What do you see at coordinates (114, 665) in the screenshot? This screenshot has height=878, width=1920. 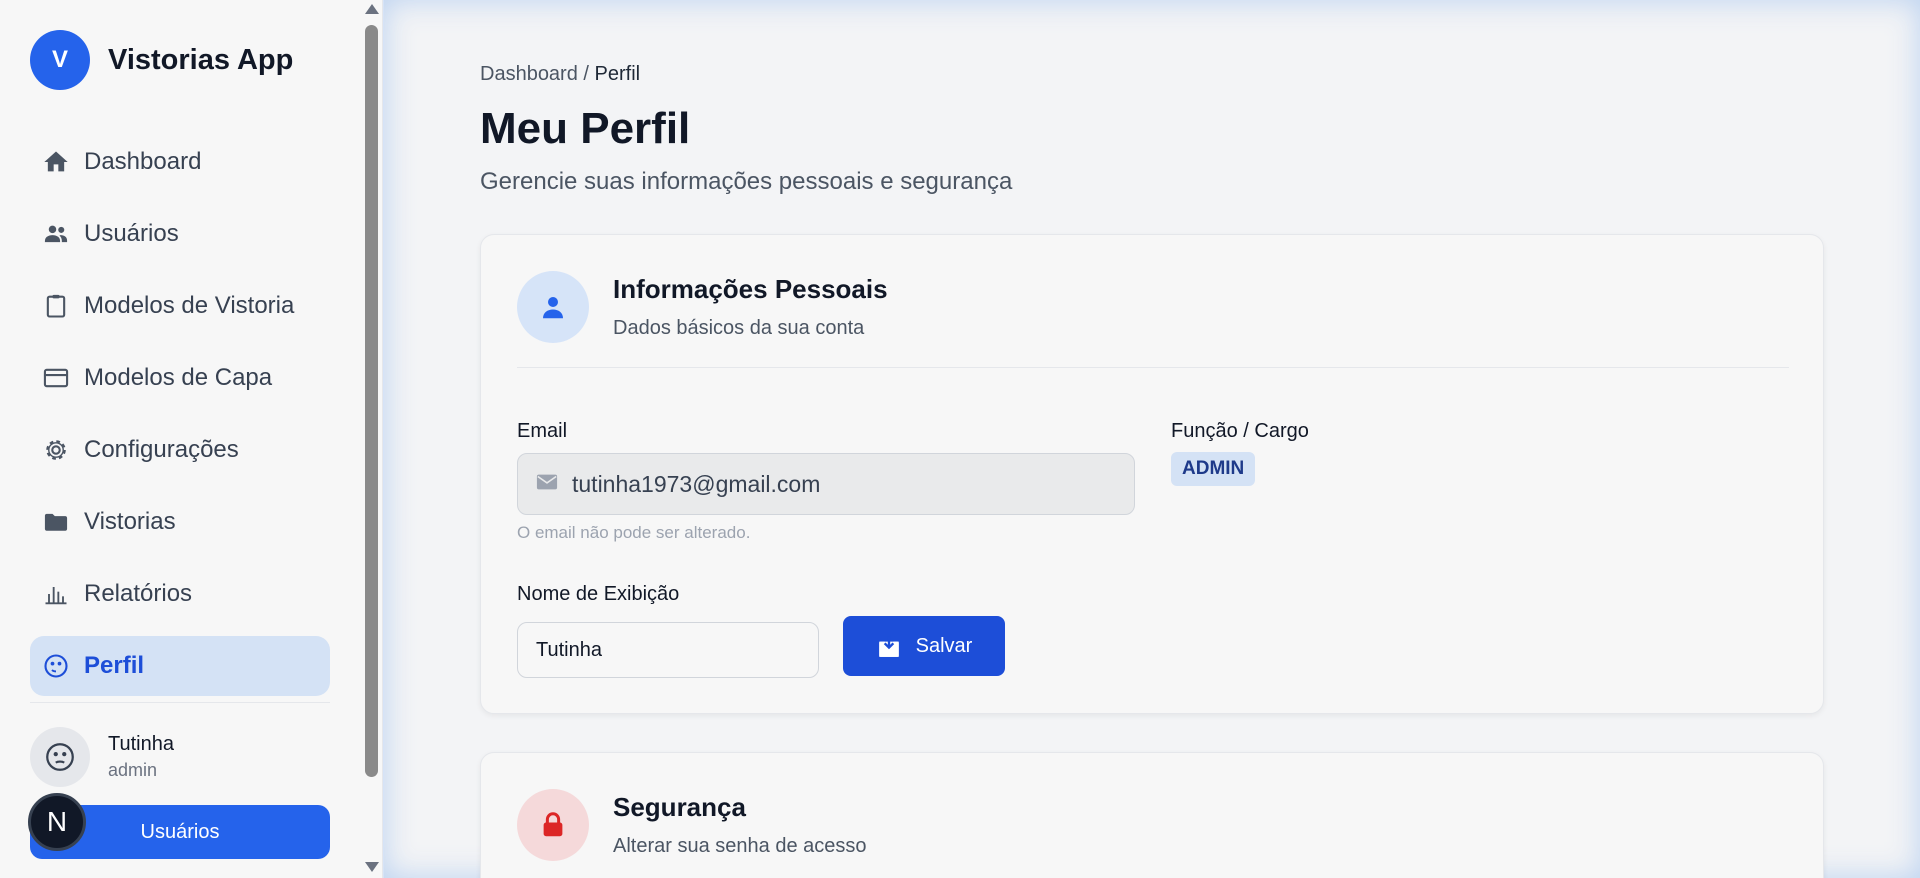 I see `sidebar-item-label: Perfil` at bounding box center [114, 665].